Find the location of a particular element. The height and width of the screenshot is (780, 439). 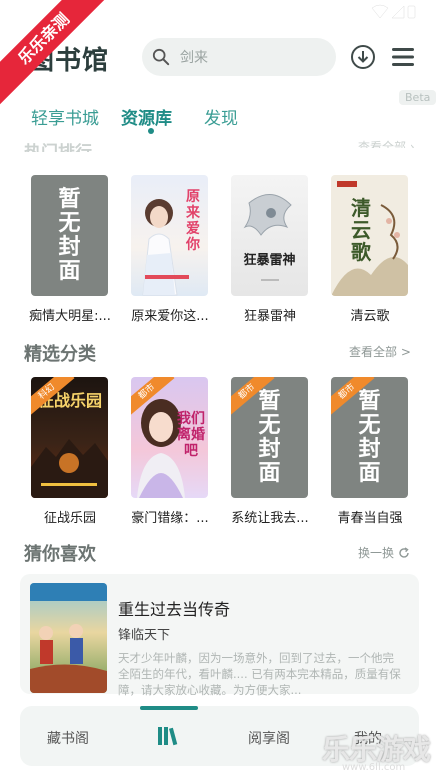

view-all-link: 查看全部 > is located at coordinates (380, 351).